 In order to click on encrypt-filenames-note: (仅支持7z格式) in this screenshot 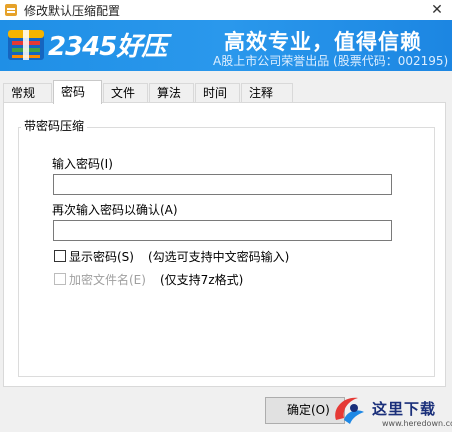, I will do `click(202, 280)`.